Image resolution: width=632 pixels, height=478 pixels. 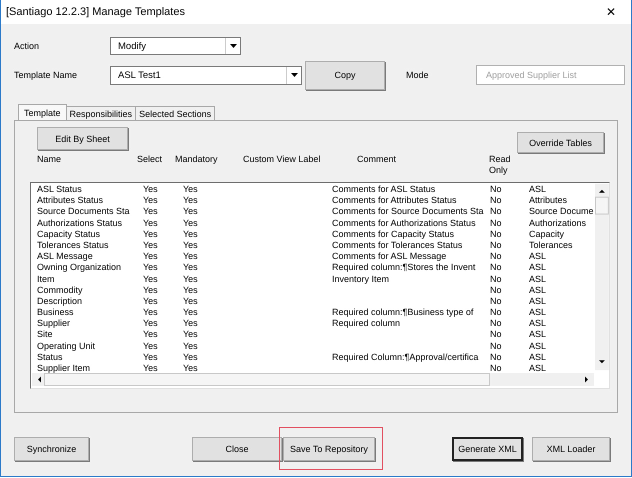 What do you see at coordinates (361, 279) in the screenshot?
I see `table-cell-text: Inventory Item` at bounding box center [361, 279].